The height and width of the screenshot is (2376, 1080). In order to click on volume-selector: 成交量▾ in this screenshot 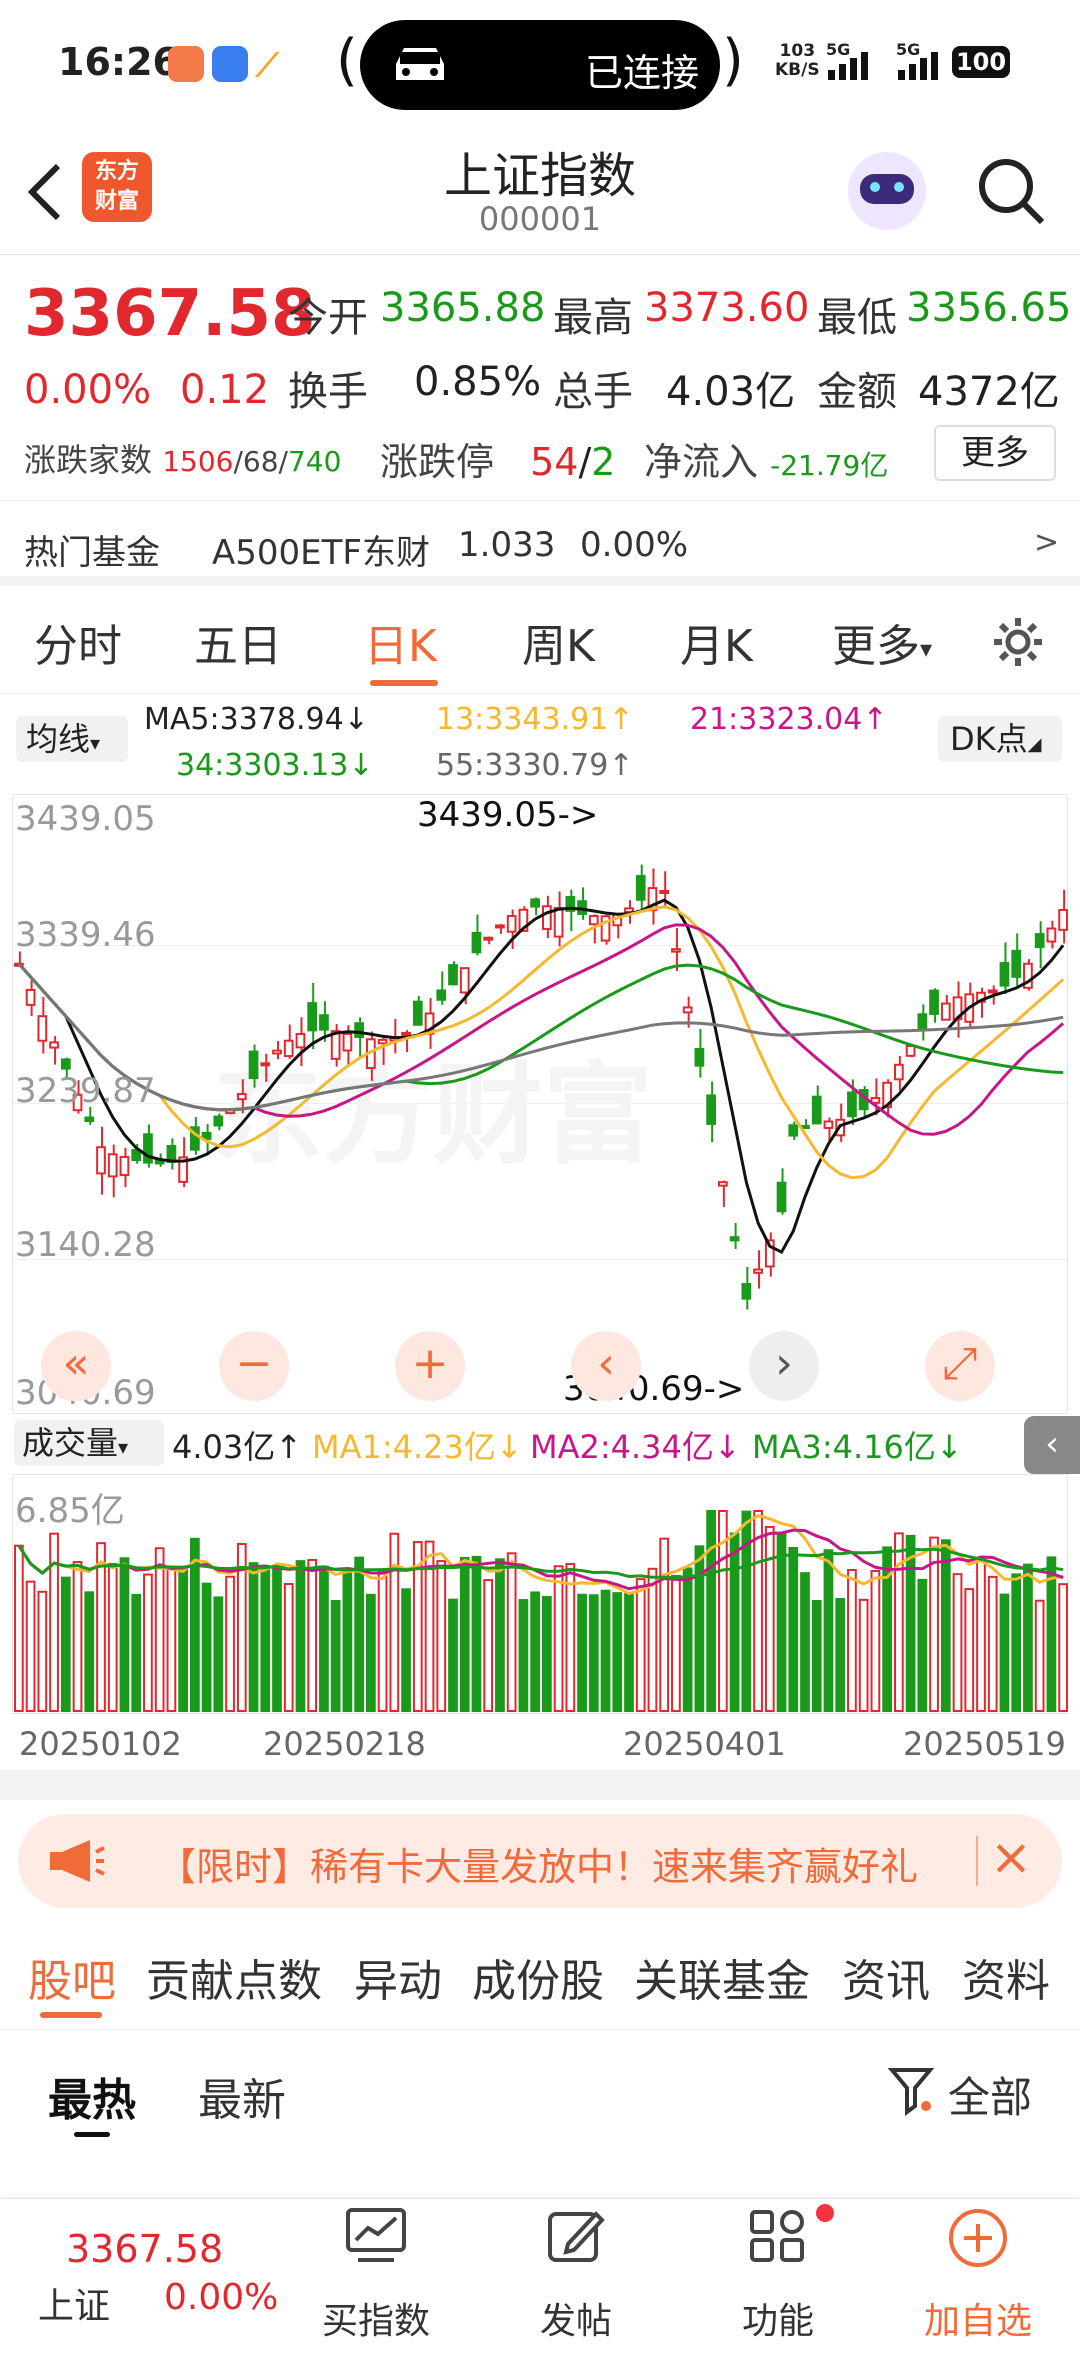, I will do `click(89, 1443)`.